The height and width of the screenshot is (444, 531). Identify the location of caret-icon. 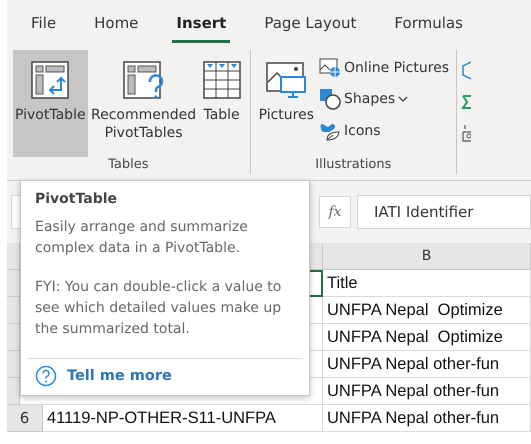
(403, 99).